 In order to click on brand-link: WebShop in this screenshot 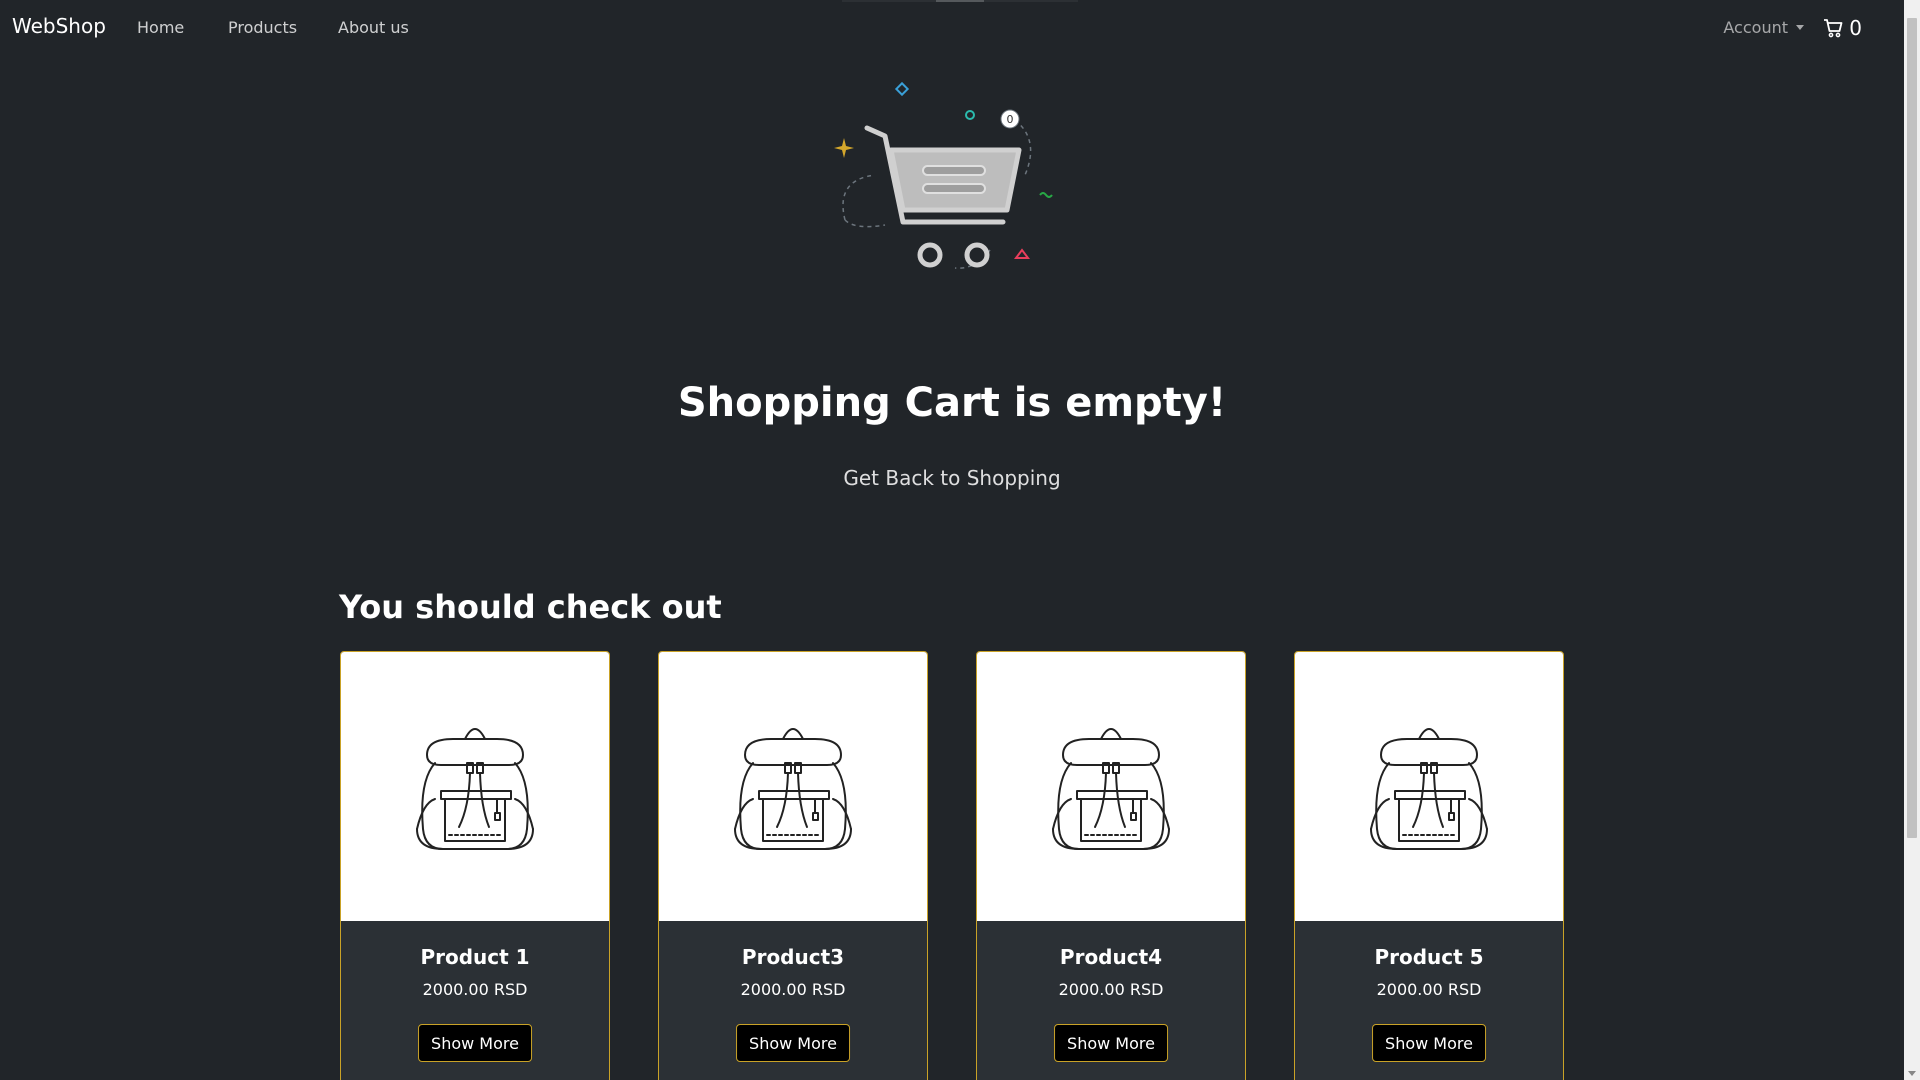, I will do `click(59, 26)`.